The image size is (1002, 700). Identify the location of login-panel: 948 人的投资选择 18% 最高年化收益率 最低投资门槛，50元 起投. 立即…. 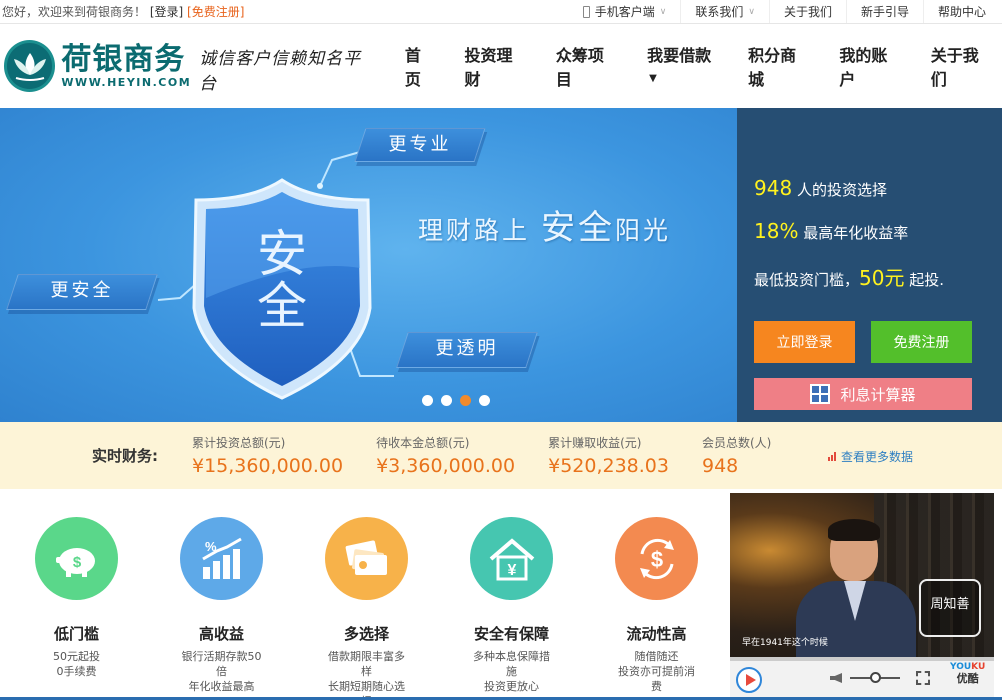
(869, 265).